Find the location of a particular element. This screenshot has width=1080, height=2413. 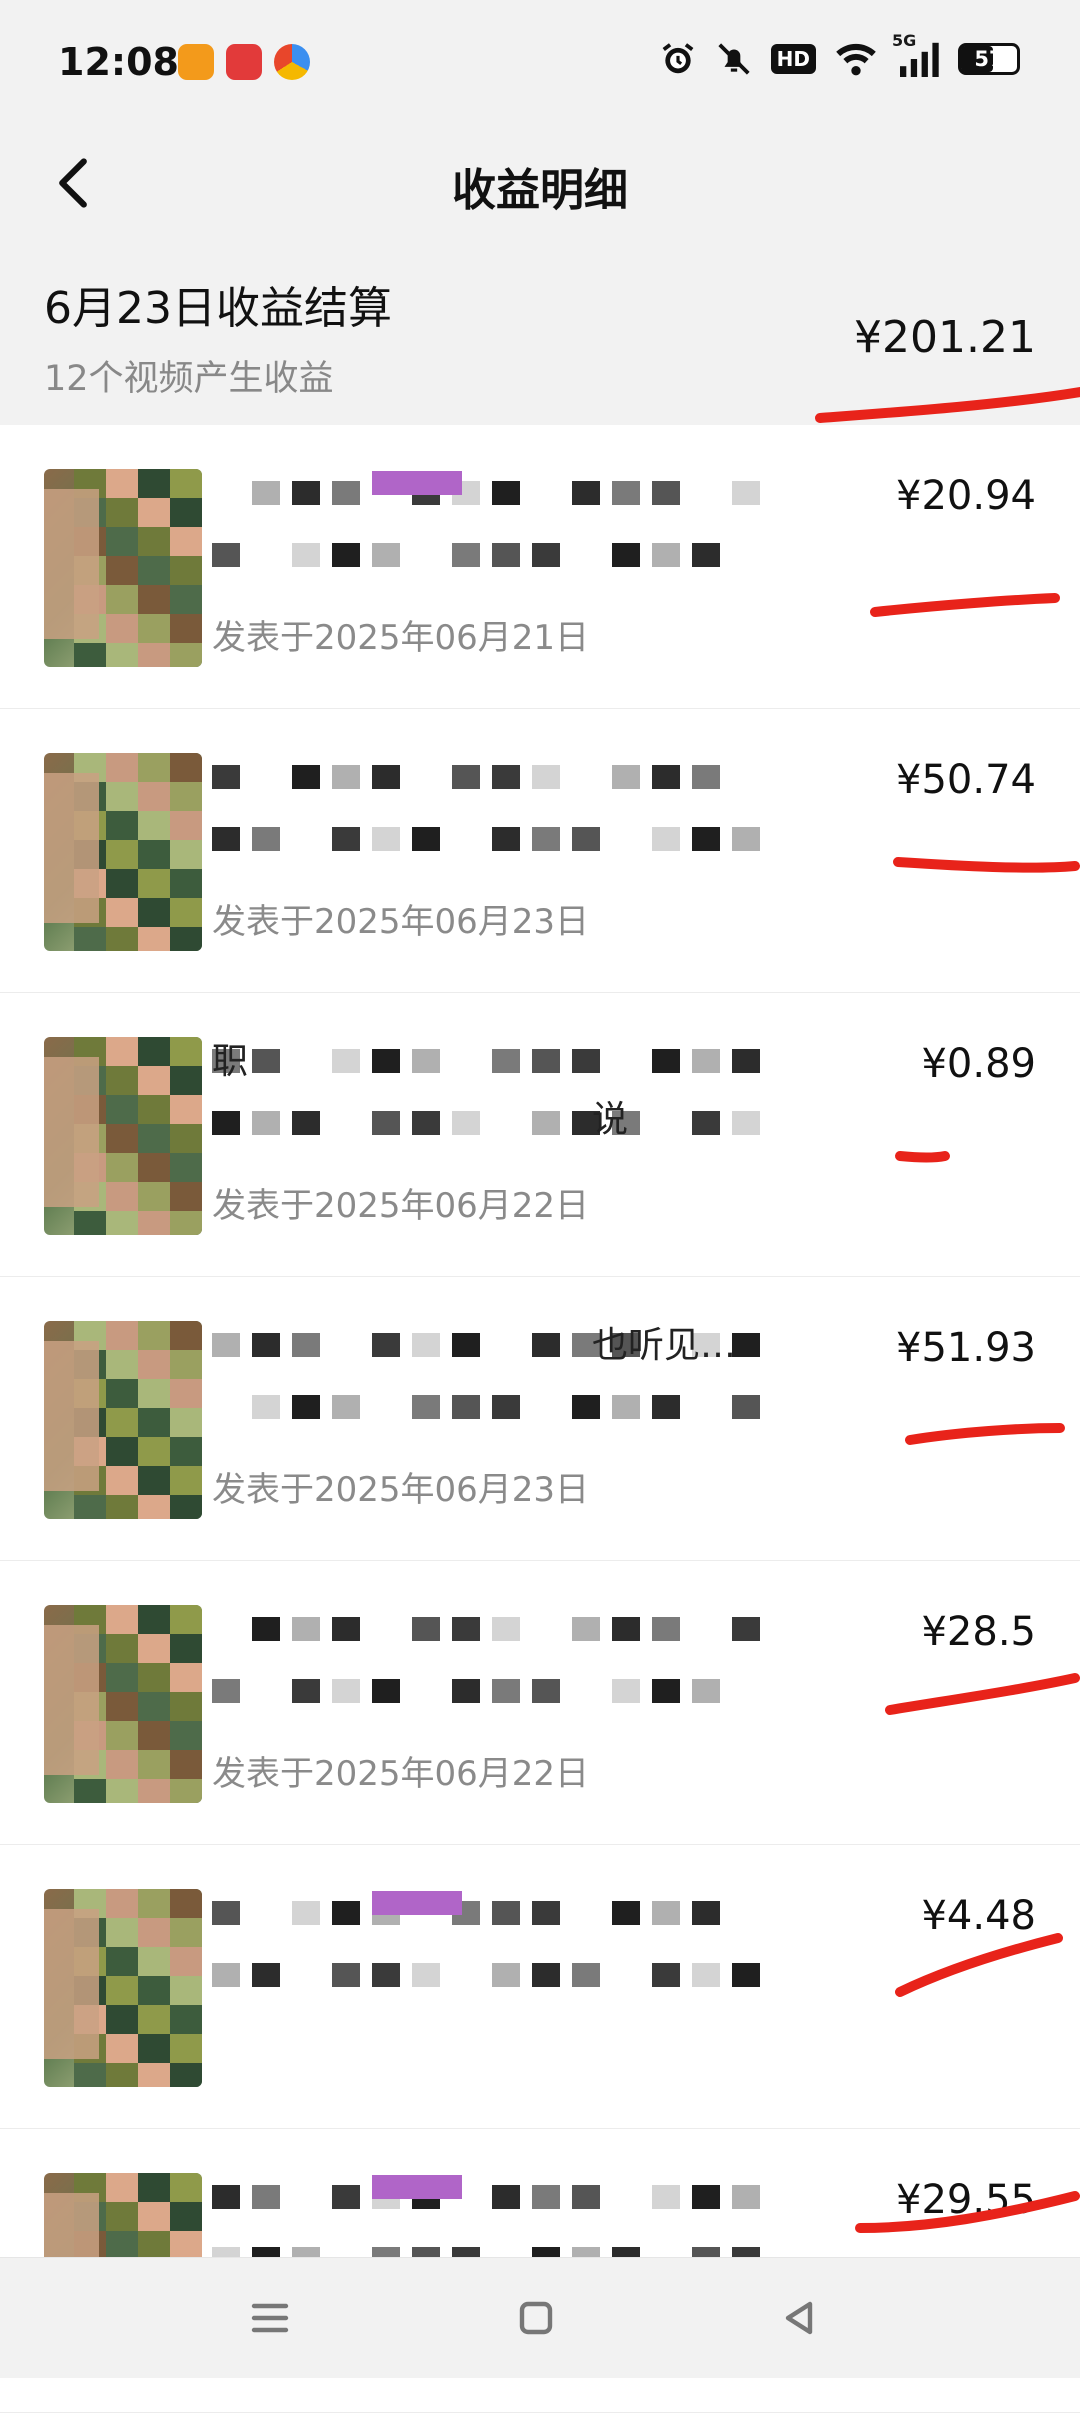

list-item: 发表于2025年06月23日 ¥50.74 is located at coordinates (540, 851).